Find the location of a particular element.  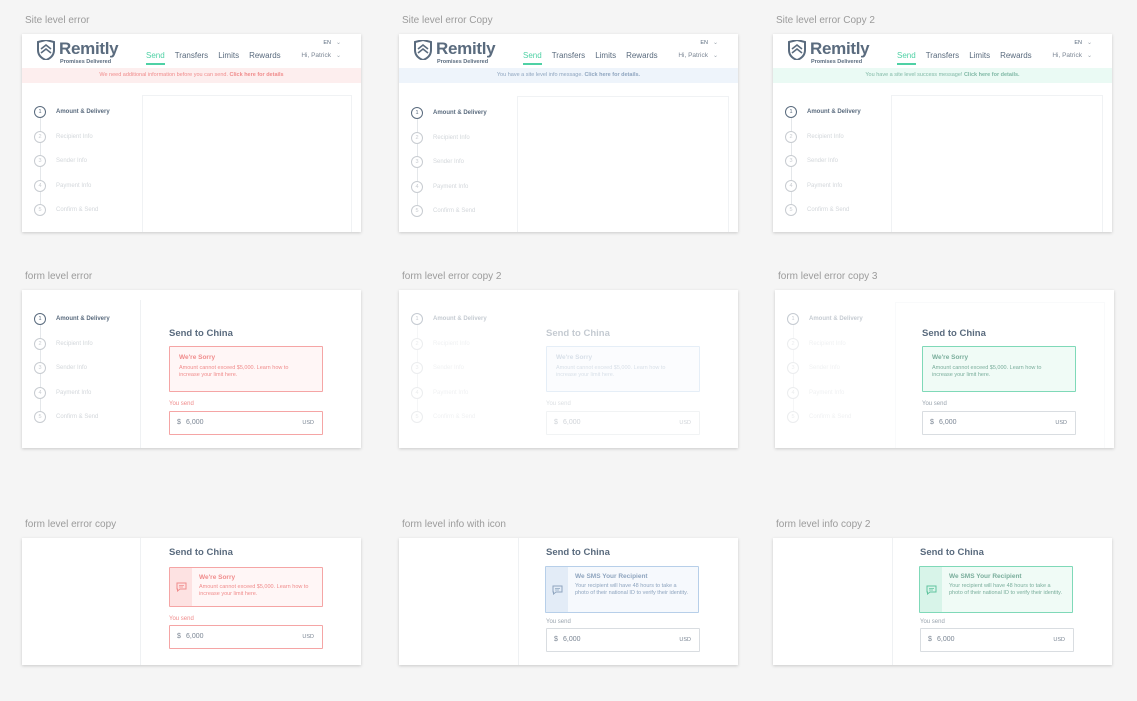

step-label: Amount & Delivery is located at coordinates (83, 319).